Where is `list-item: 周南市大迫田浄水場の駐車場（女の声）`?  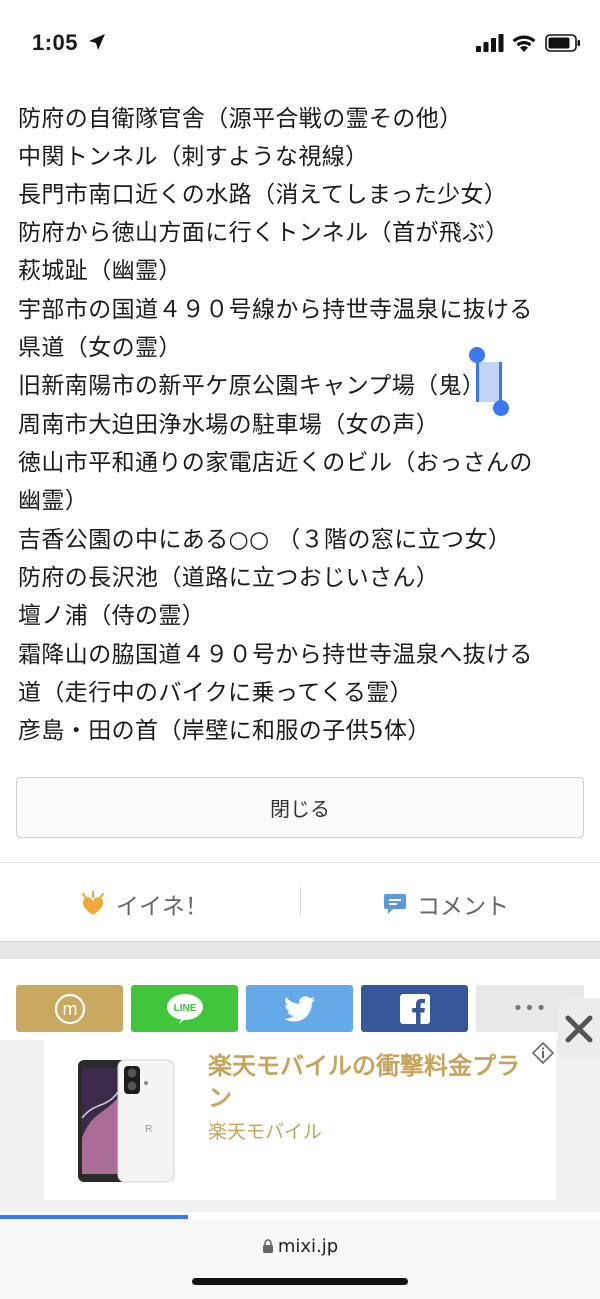
list-item: 周南市大迫田浄水場の駐車場（女の声） is located at coordinates (229, 425).